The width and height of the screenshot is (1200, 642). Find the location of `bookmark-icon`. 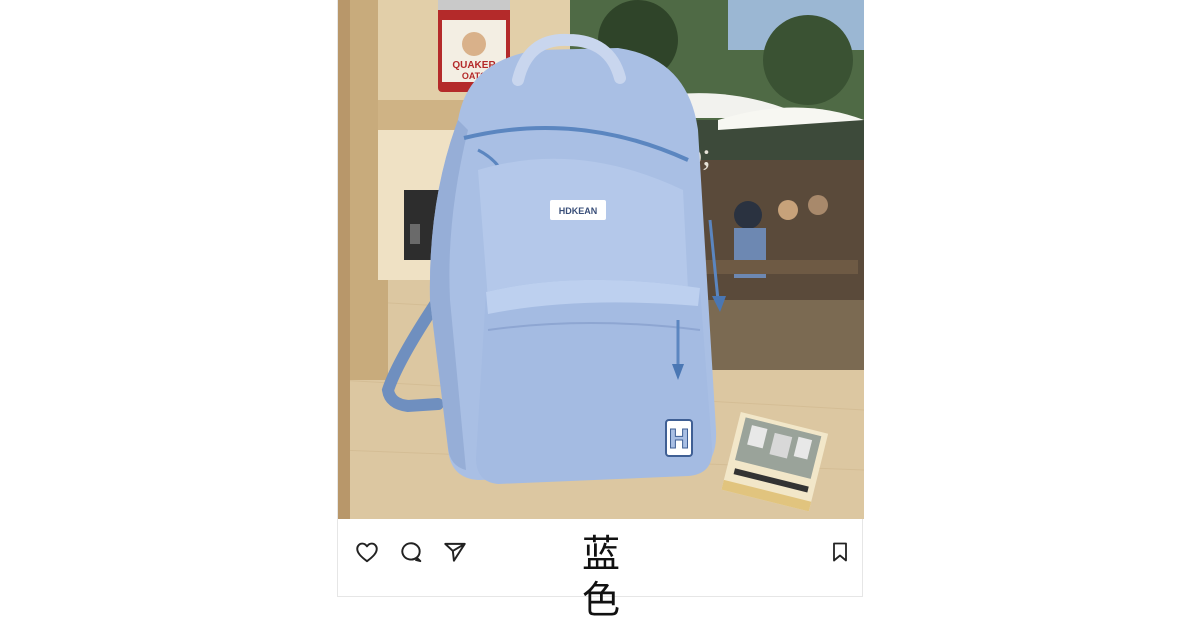

bookmark-icon is located at coordinates (840, 552).